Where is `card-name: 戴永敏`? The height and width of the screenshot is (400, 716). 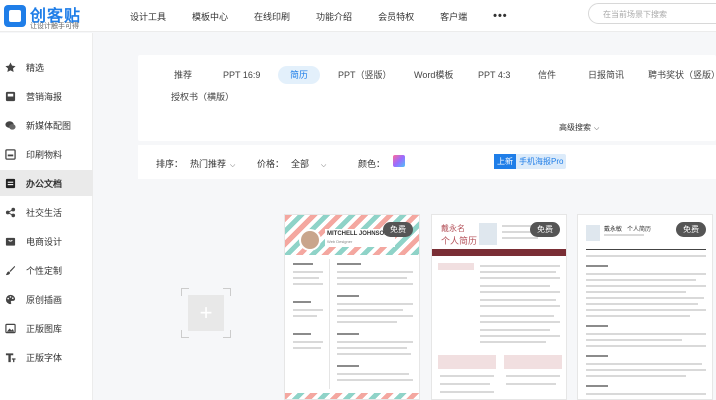
card-name: 戴永敏 is located at coordinates (613, 230).